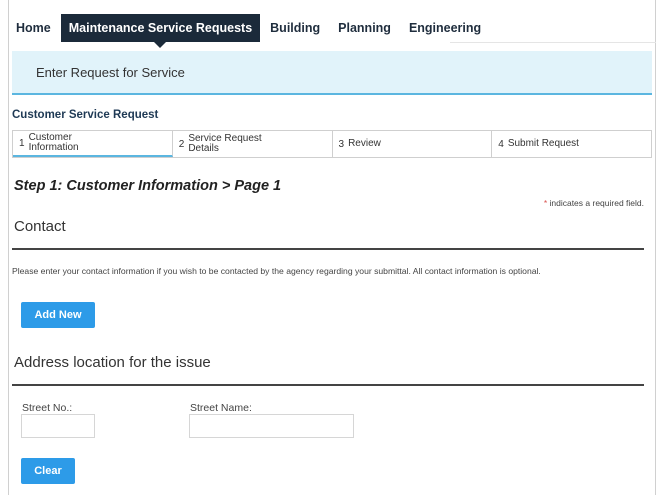 This screenshot has width=656, height=495. What do you see at coordinates (48, 471) in the screenshot?
I see `clear-button: Clear` at bounding box center [48, 471].